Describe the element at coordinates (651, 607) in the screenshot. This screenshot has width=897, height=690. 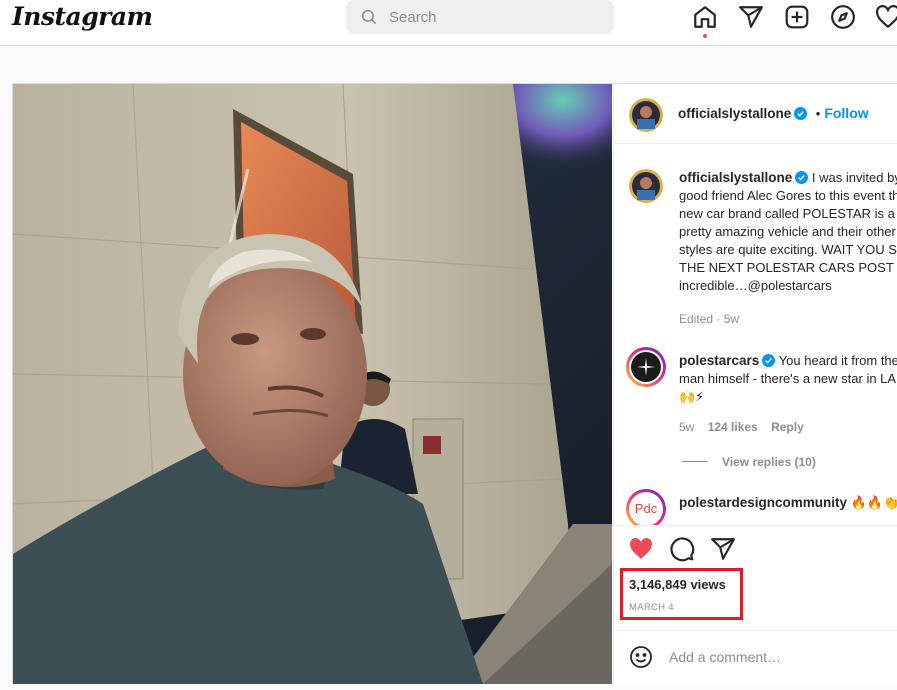
I see `post-date: MARCH 4` at that location.